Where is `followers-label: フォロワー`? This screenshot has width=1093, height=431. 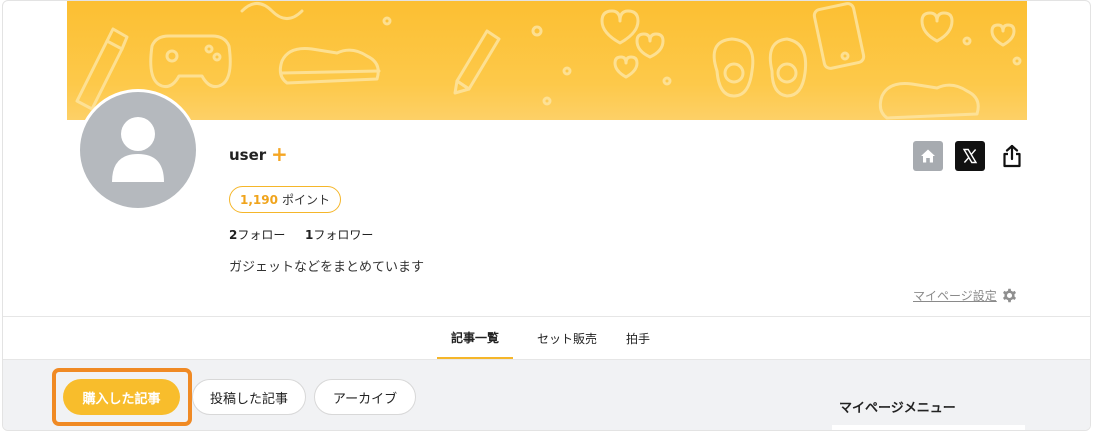 followers-label: フォロワー is located at coordinates (343, 235).